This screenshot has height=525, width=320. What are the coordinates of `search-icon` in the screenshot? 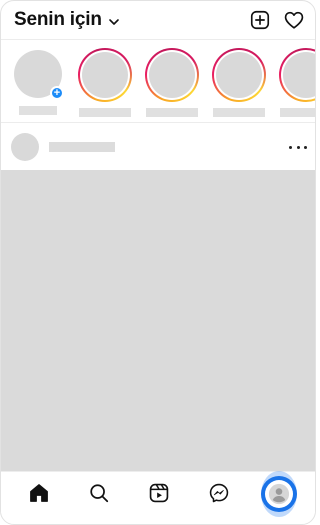 It's located at (99, 492).